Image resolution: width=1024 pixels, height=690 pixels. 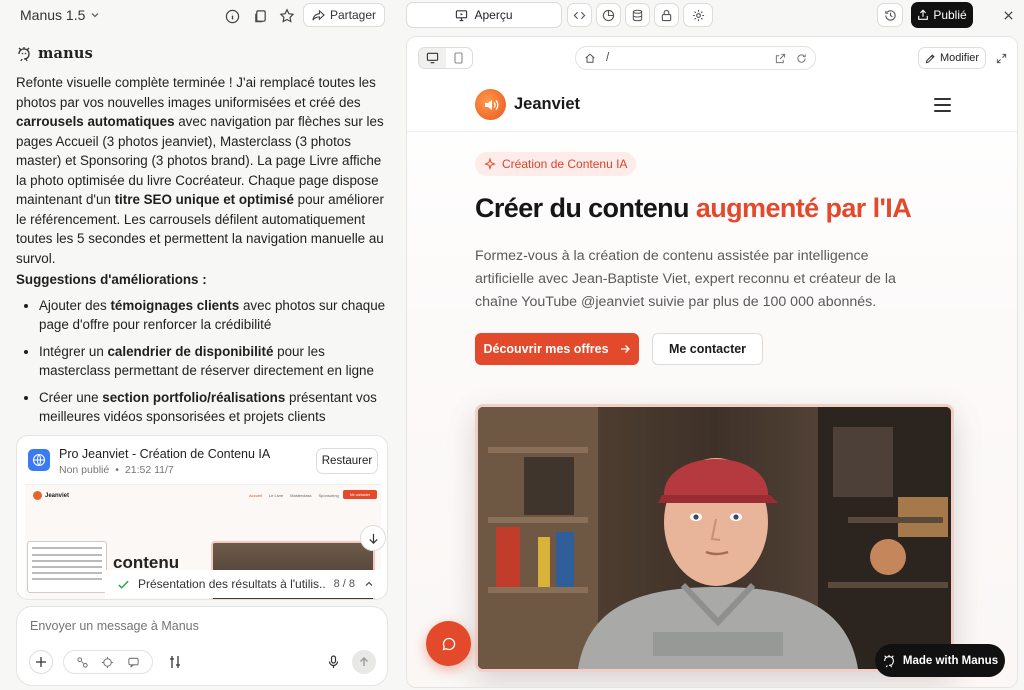 I want to click on globe-icon, so click(x=39, y=460).